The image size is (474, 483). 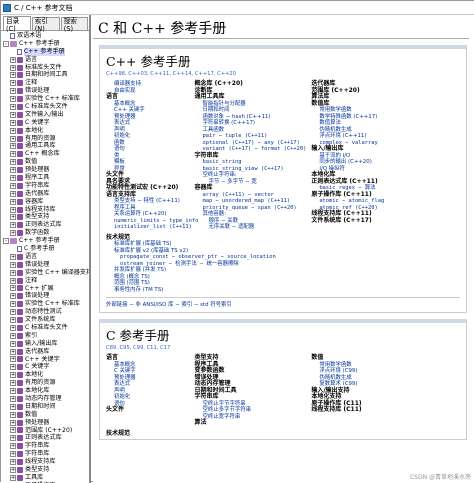 I want to click on tree-item: C++ 参考手册, so click(x=46, y=52).